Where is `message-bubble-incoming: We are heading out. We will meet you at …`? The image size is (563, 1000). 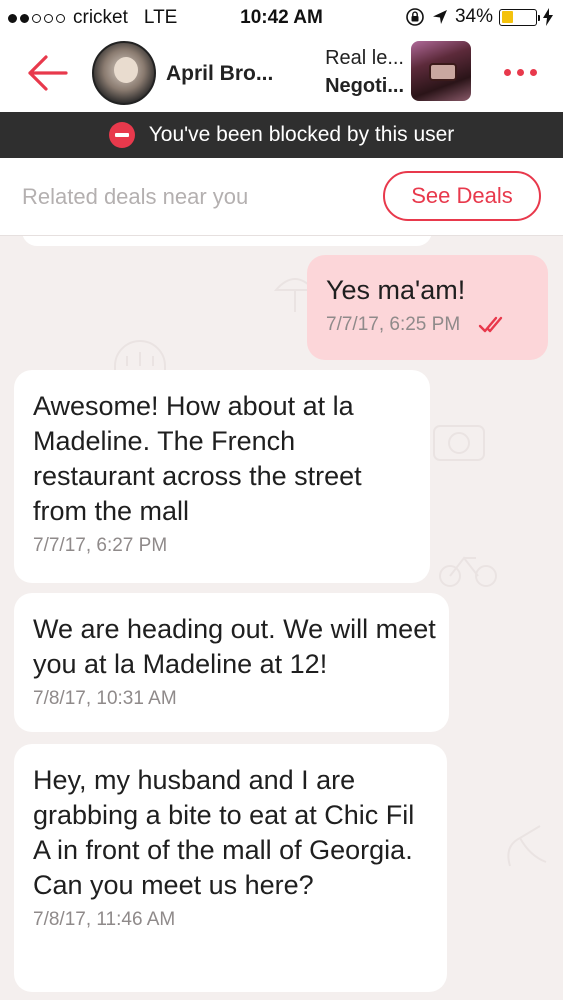 message-bubble-incoming: We are heading out. We will meet you at … is located at coordinates (231, 662).